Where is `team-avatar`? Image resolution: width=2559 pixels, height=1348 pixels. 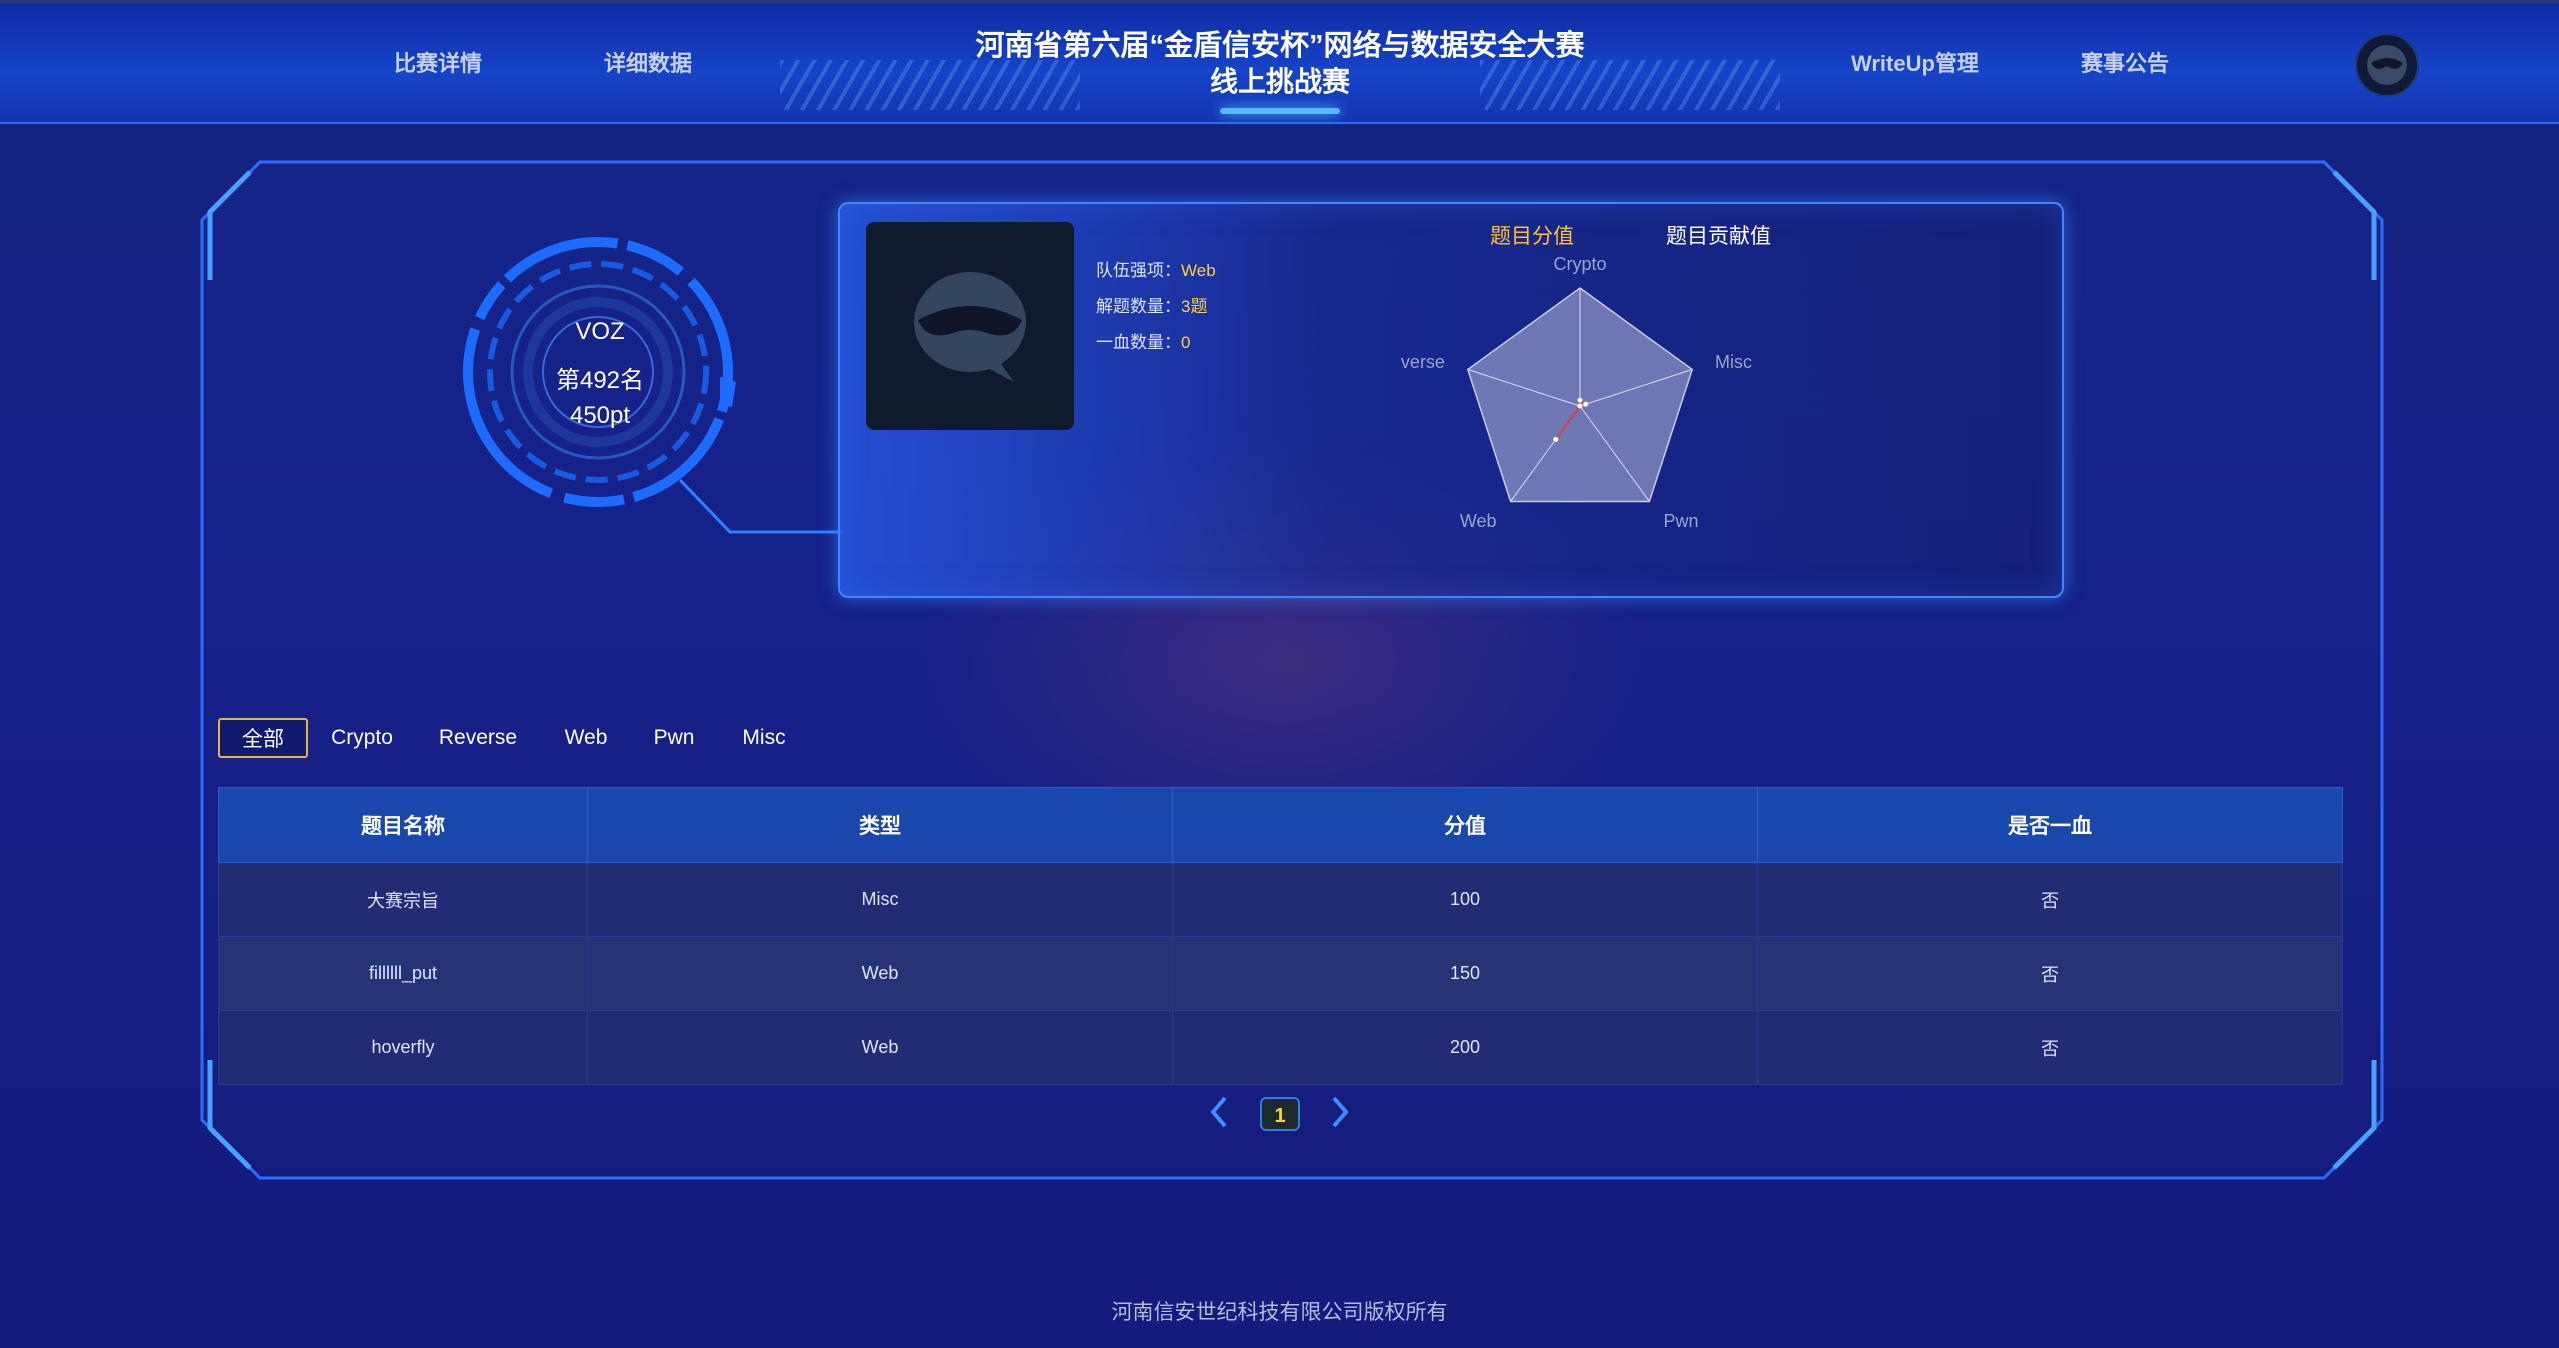 team-avatar is located at coordinates (970, 326).